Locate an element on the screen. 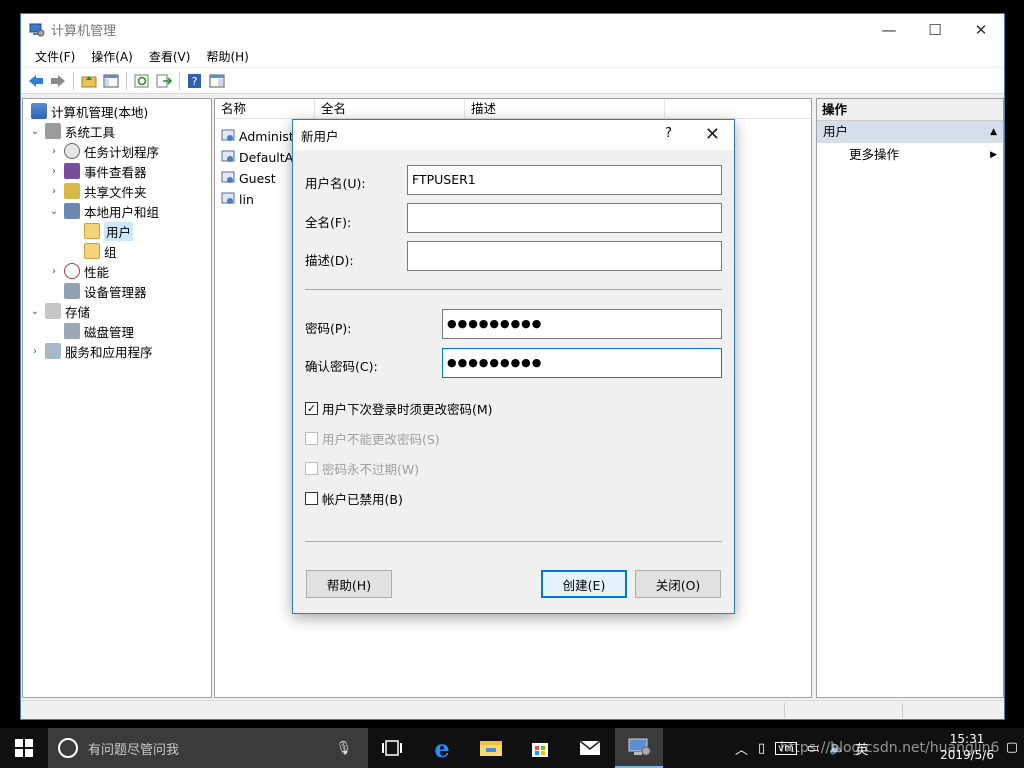 Image resolution: width=1024 pixels, height=768 pixels. shared-folders-icon is located at coordinates (72, 191).